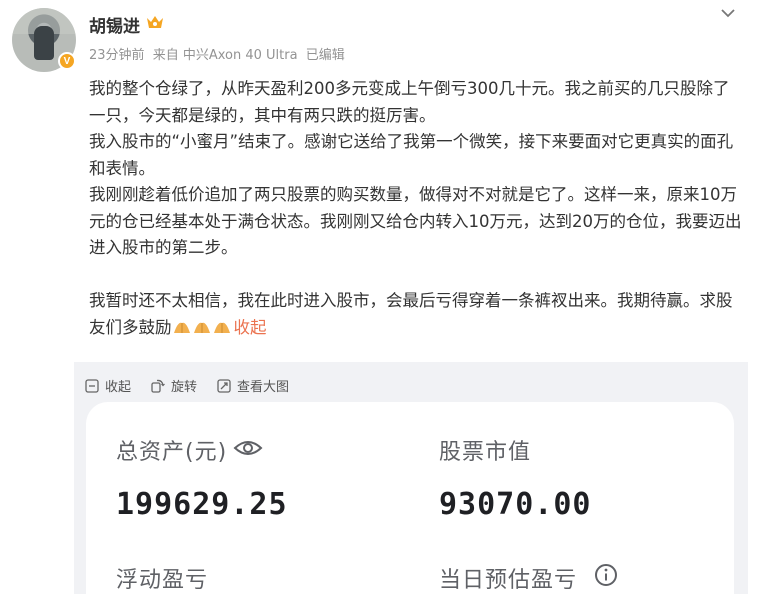 This screenshot has height=594, width=774. What do you see at coordinates (485, 452) in the screenshot?
I see `market-value-label: 股票市值` at bounding box center [485, 452].